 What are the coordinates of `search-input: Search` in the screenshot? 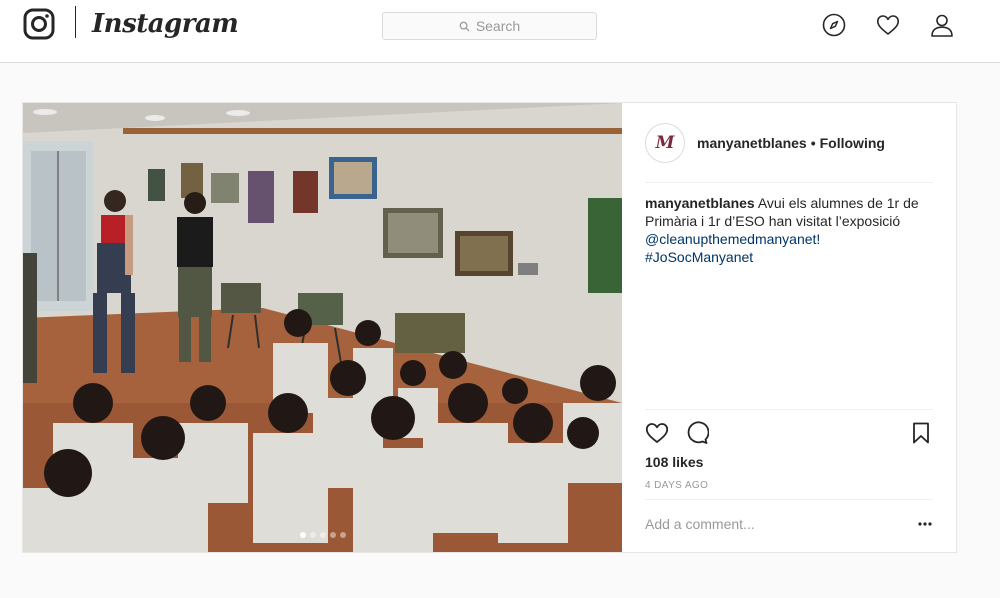 It's located at (489, 26).